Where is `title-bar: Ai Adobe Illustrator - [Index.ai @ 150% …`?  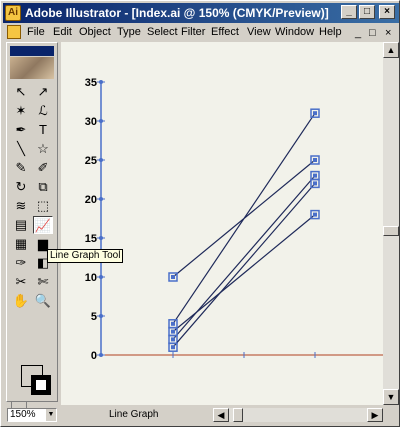
title-bar: Ai Adobe Illustrator - [Index.ai @ 150% … is located at coordinates (201, 13).